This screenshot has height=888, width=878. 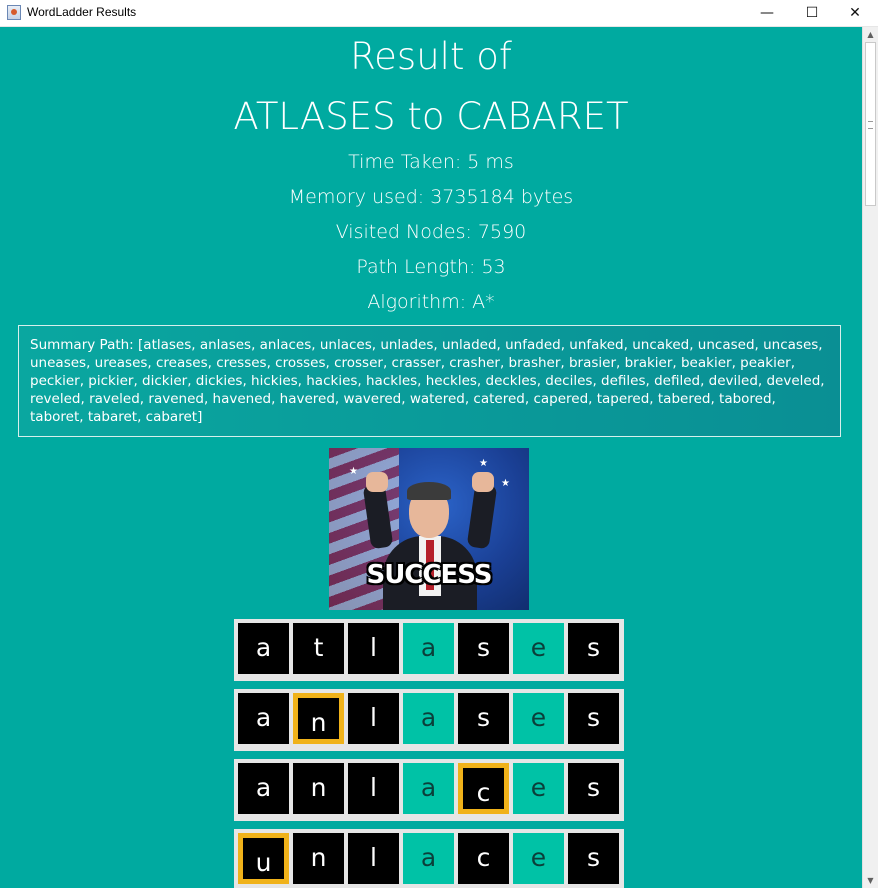 I want to click on letter-tile: t, so click(x=318, y=648).